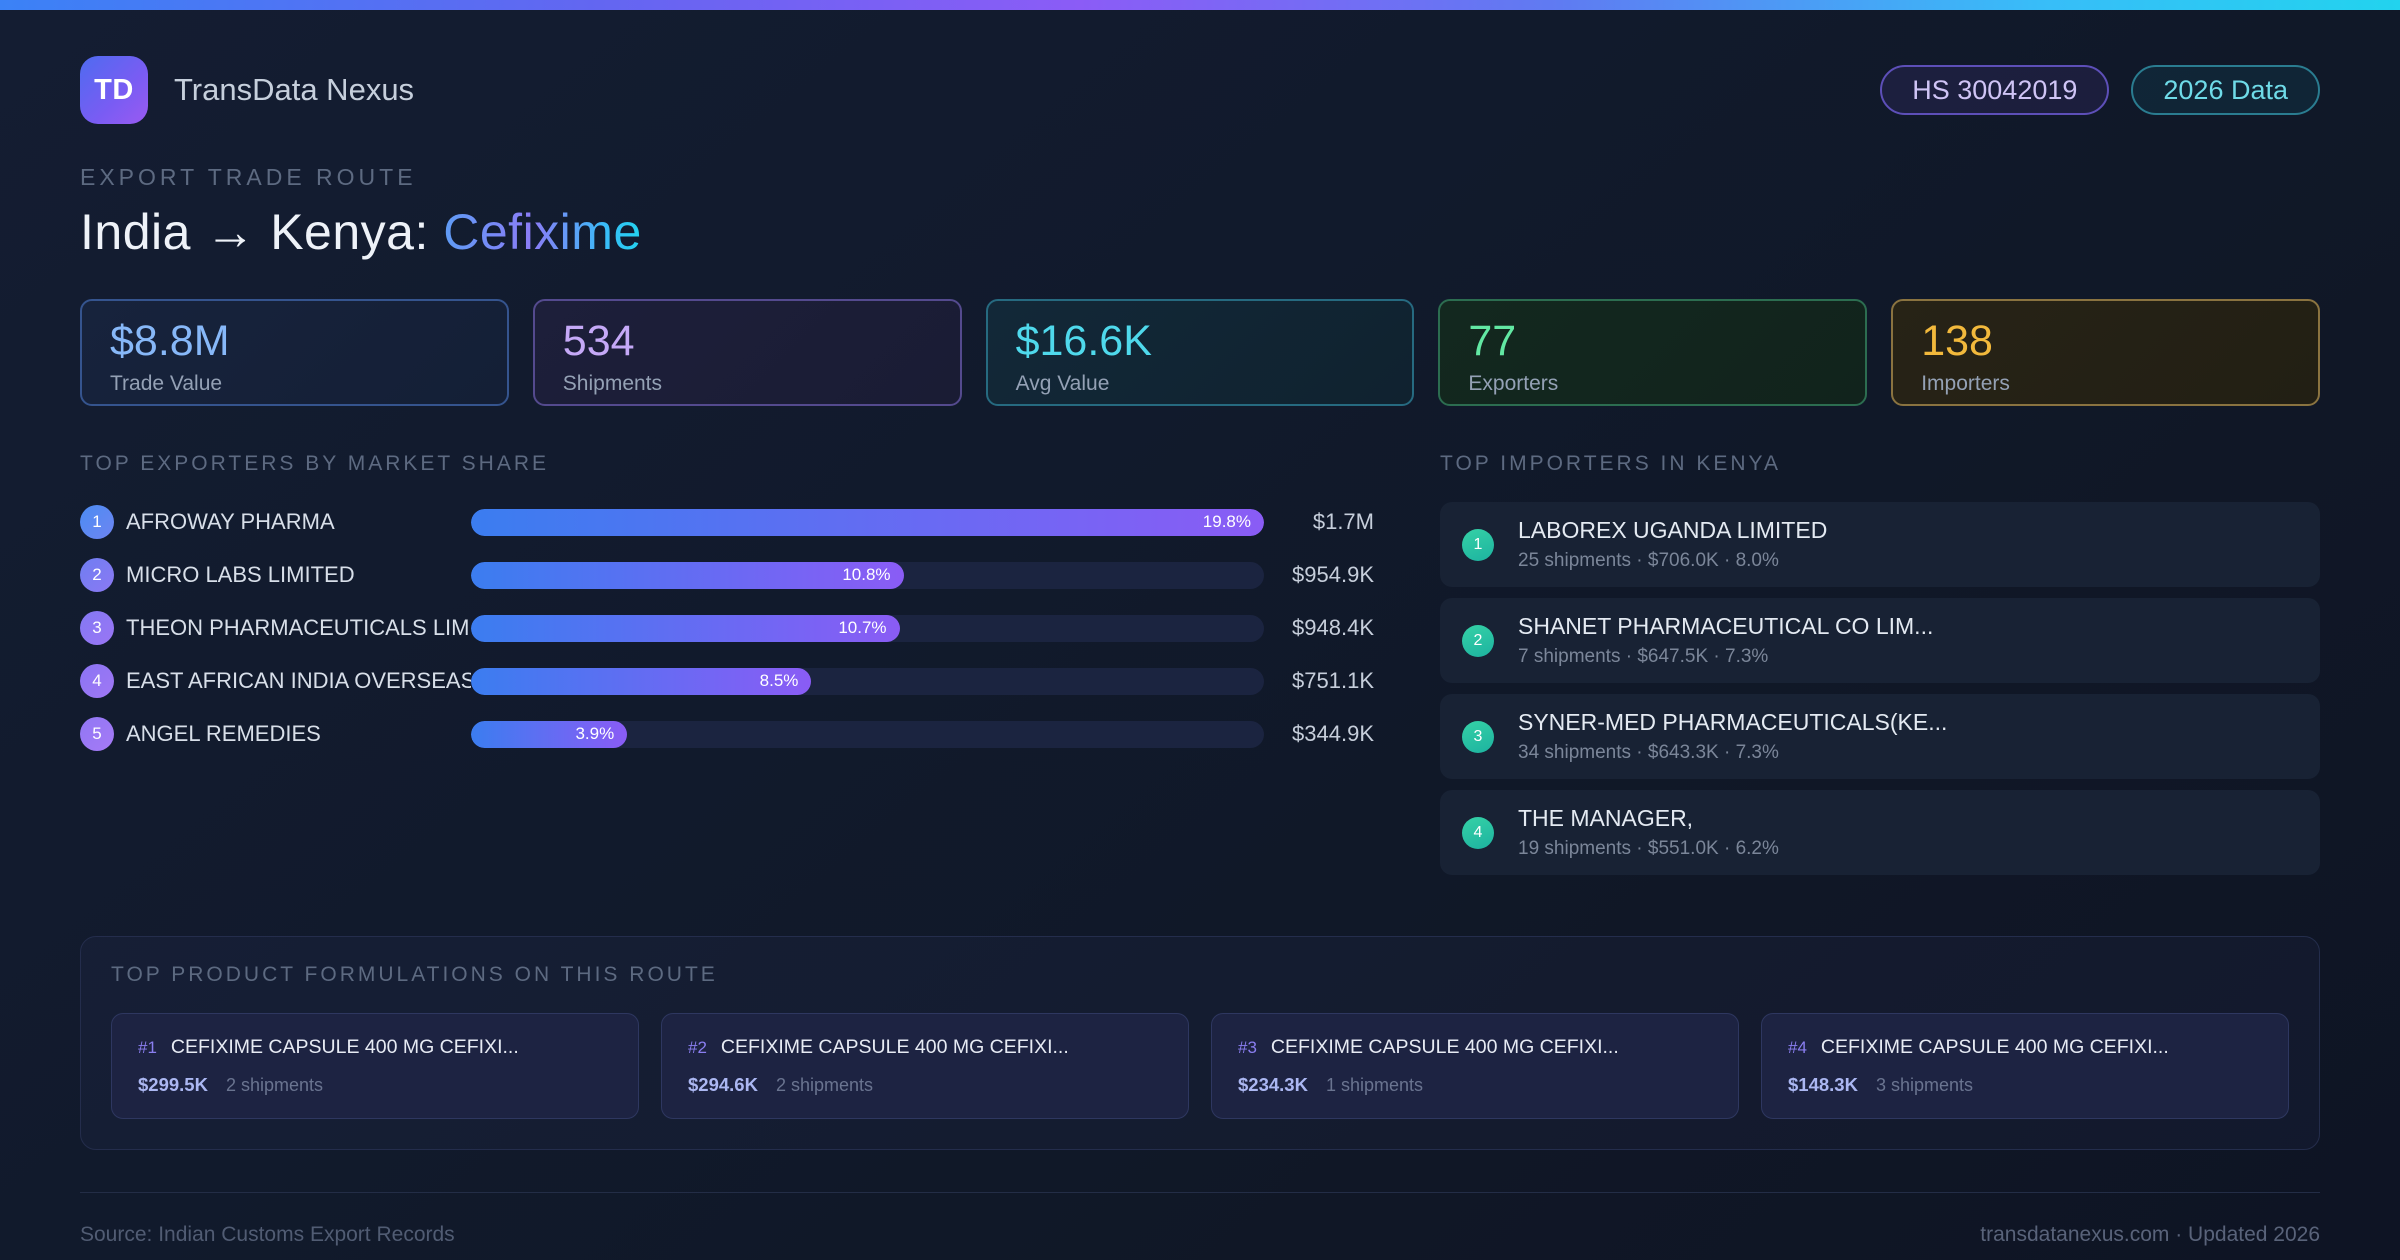 The image size is (2400, 1260). Describe the element at coordinates (1478, 832) in the screenshot. I see `rank-badge: 4` at that location.